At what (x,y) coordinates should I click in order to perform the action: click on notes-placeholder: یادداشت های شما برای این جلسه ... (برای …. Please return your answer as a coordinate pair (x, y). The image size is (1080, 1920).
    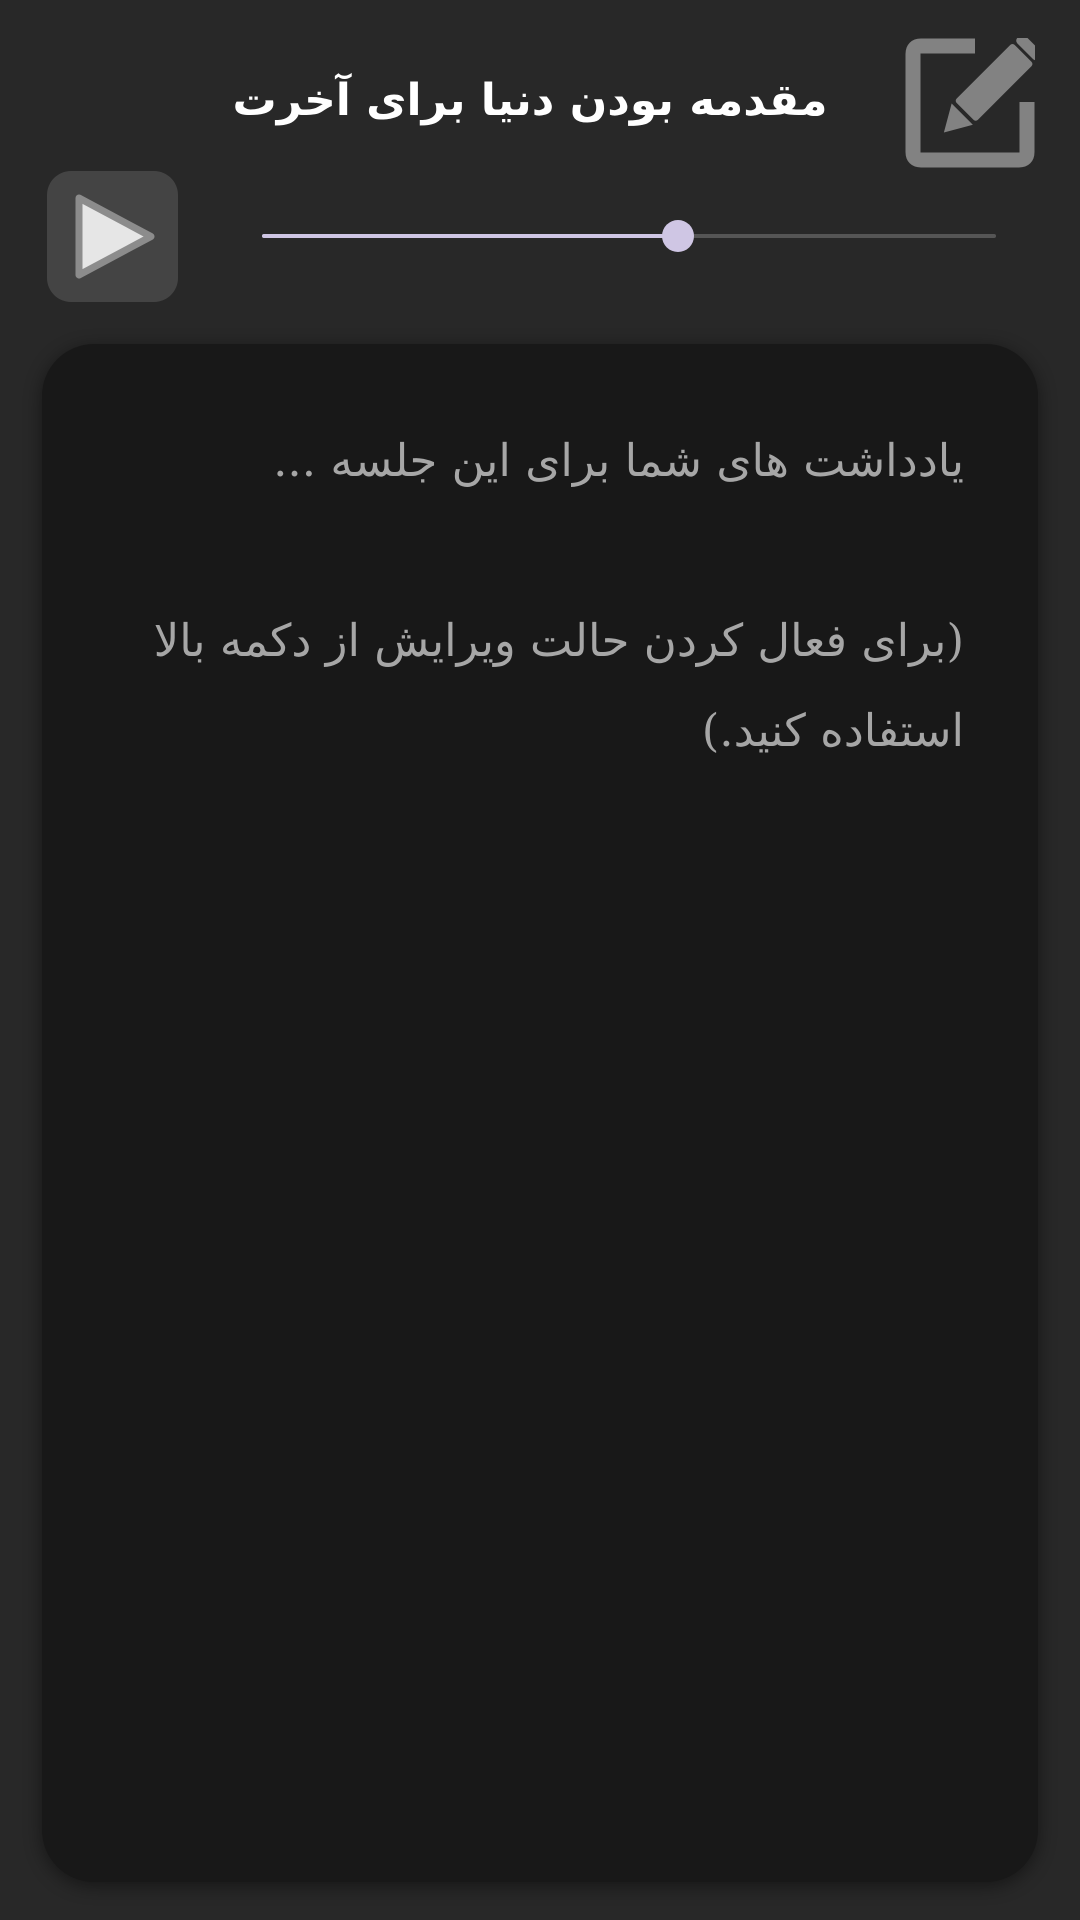
    Looking at the image, I should click on (543, 596).